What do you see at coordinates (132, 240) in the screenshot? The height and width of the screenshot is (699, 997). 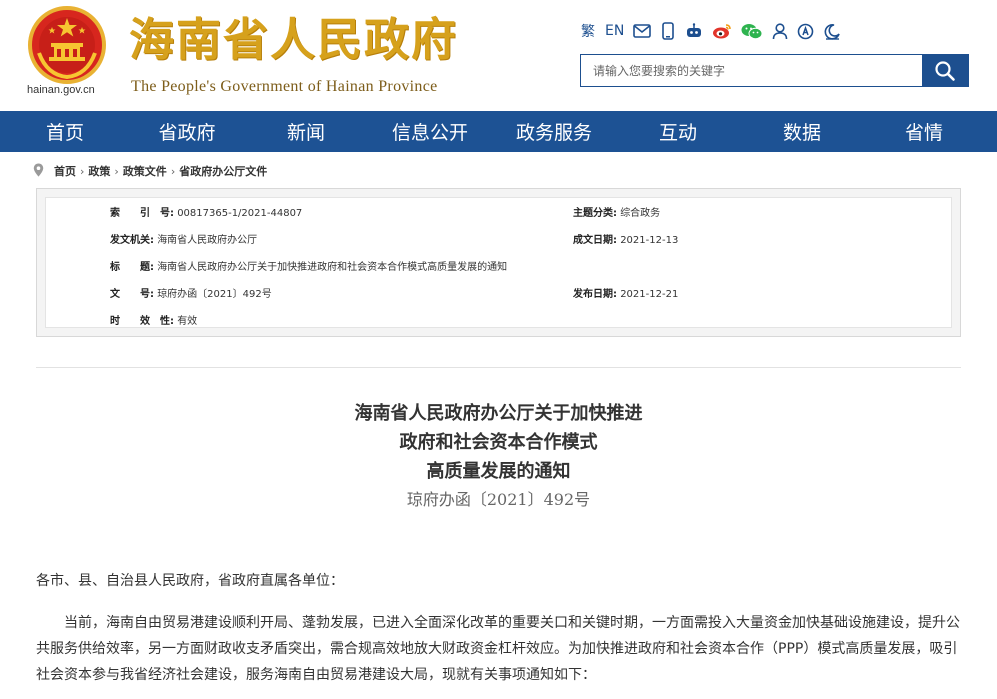 I see `meta-issuer-label: 发文机关:` at bounding box center [132, 240].